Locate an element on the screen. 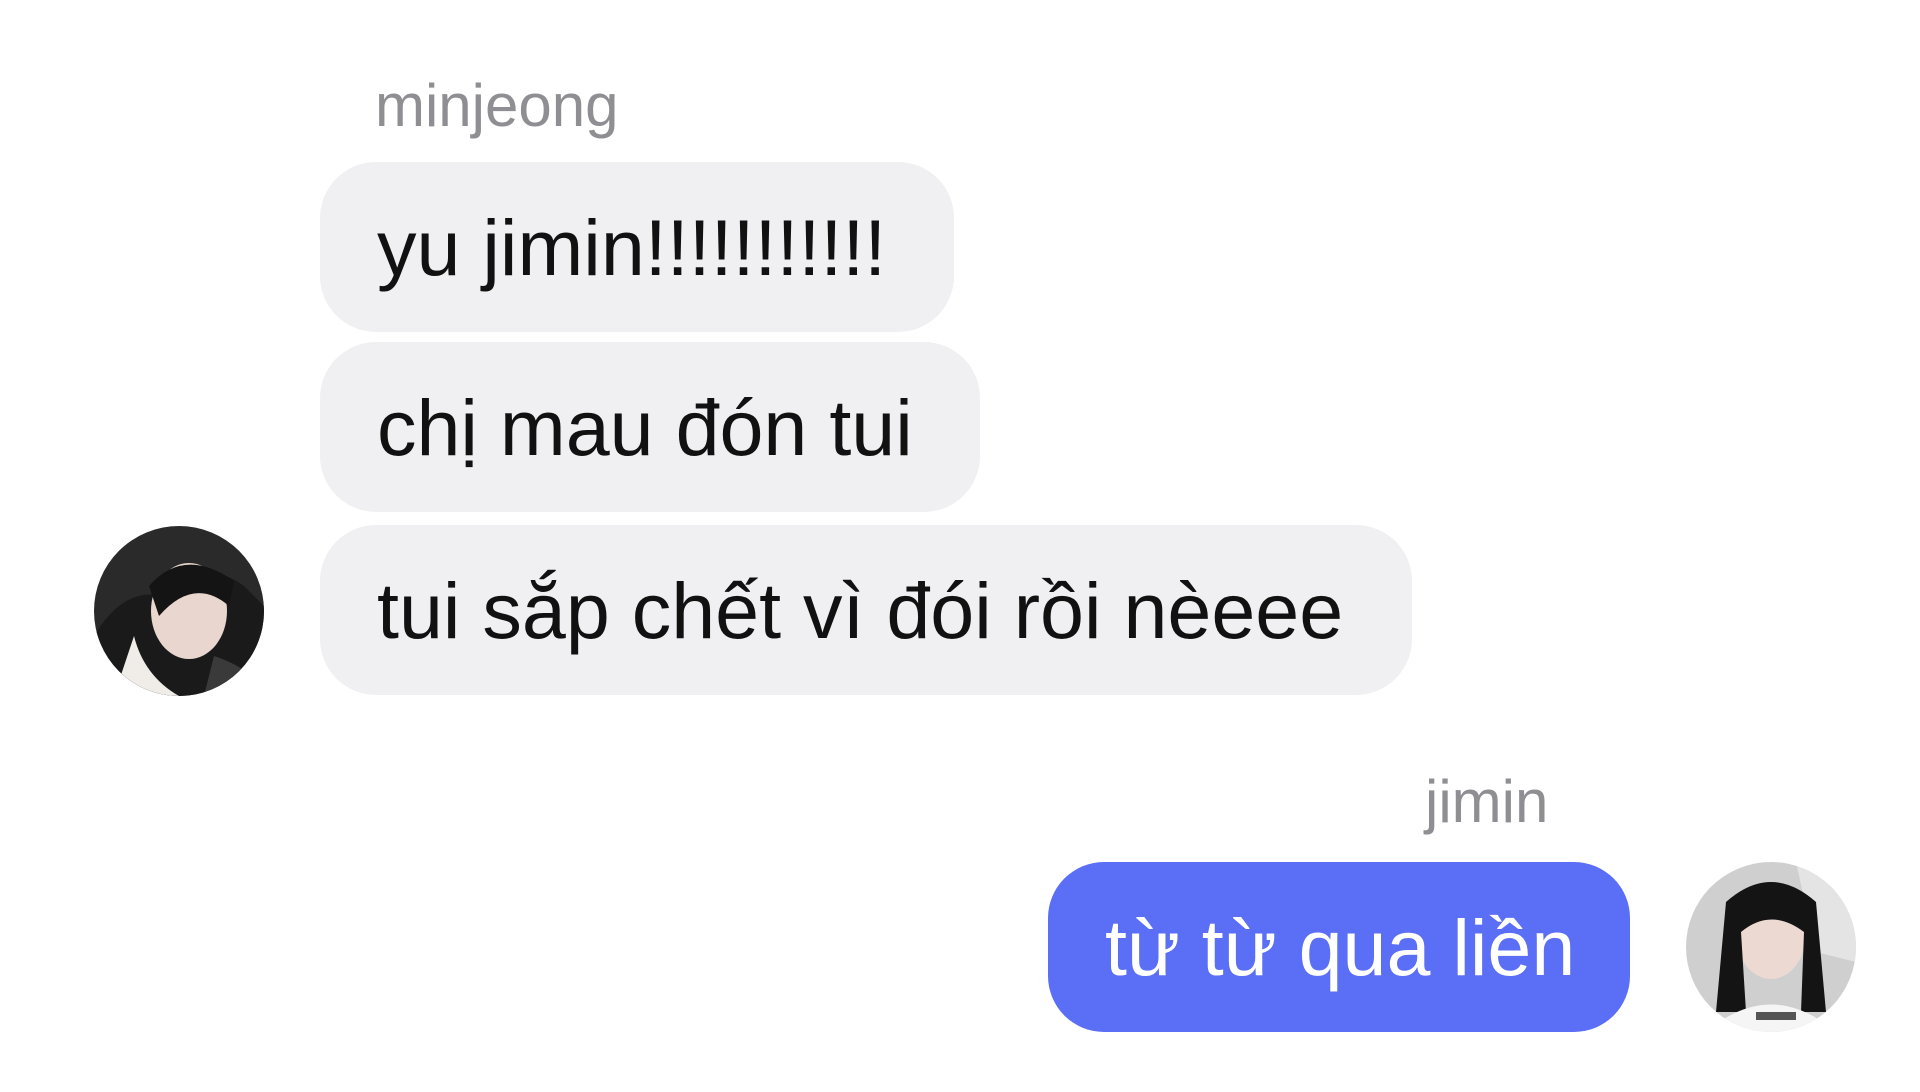 The width and height of the screenshot is (1920, 1092). incoming-message-bubble: yu jimin!!!!!!!!!!! is located at coordinates (637, 247).